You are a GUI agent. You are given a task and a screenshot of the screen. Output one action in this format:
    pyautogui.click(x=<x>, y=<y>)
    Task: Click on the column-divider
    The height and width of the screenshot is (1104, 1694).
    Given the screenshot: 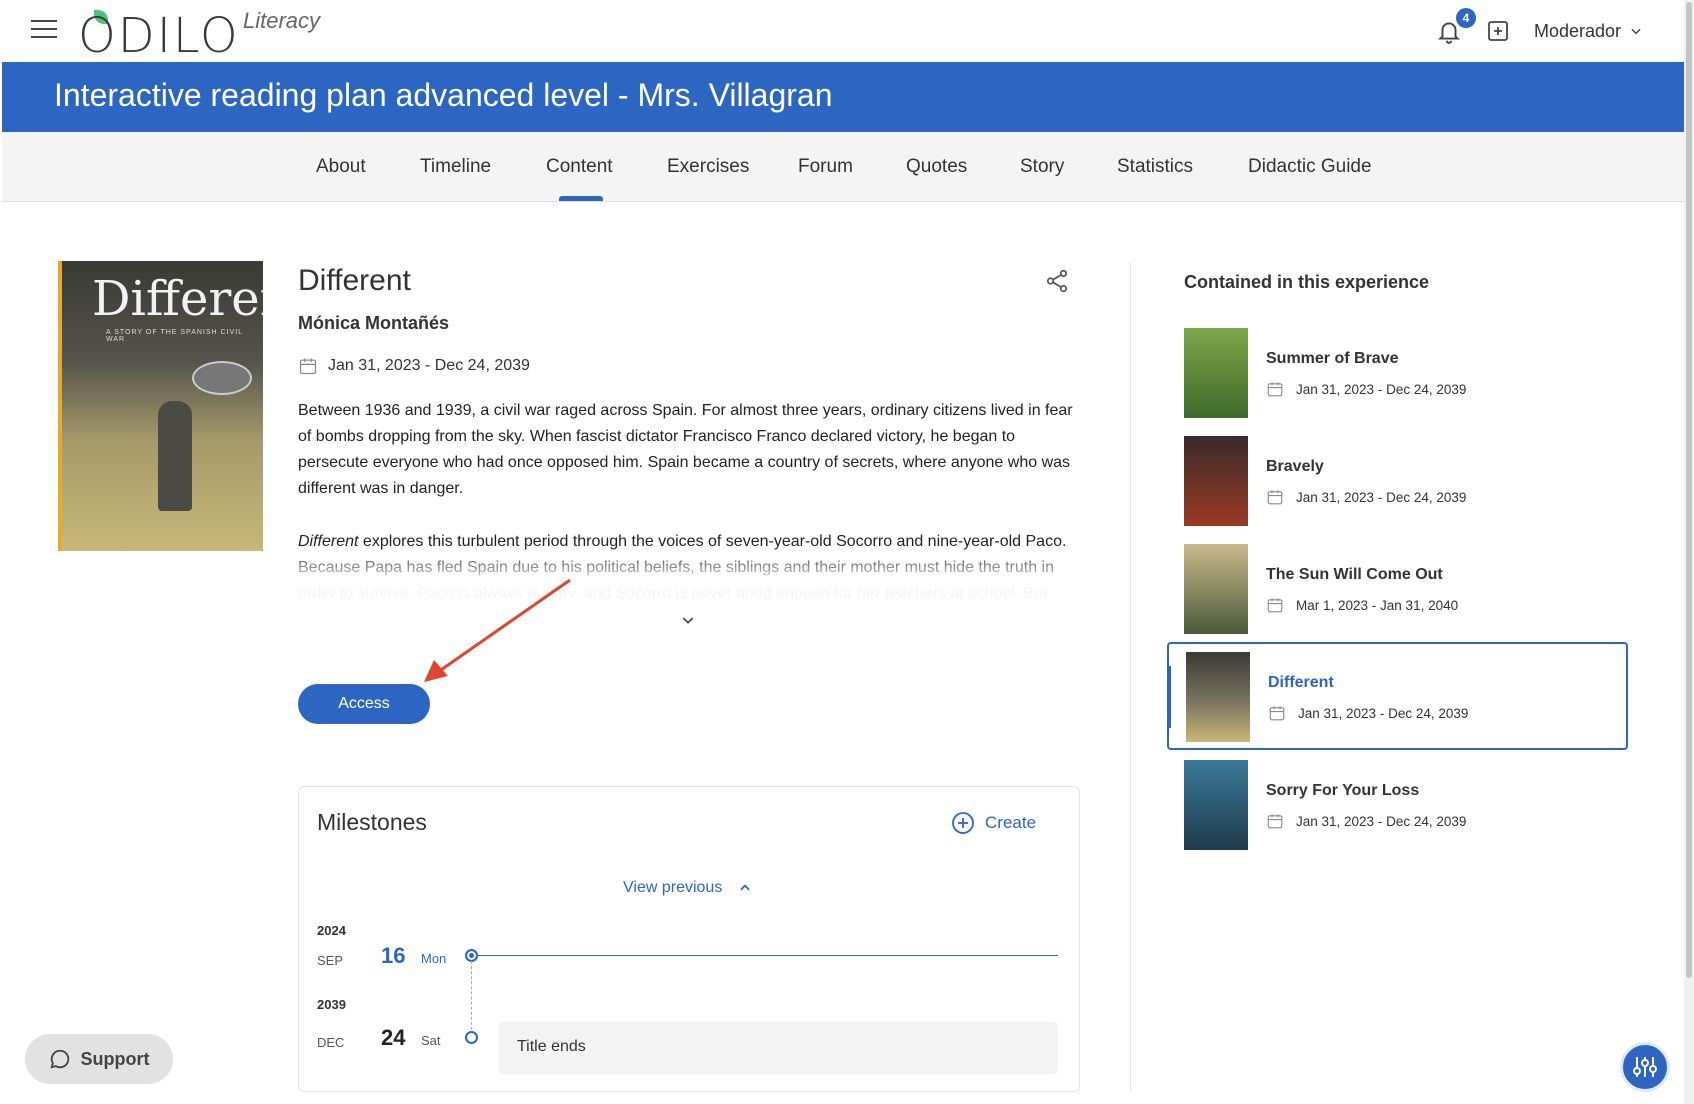 What is the action you would take?
    pyautogui.click(x=1130, y=677)
    